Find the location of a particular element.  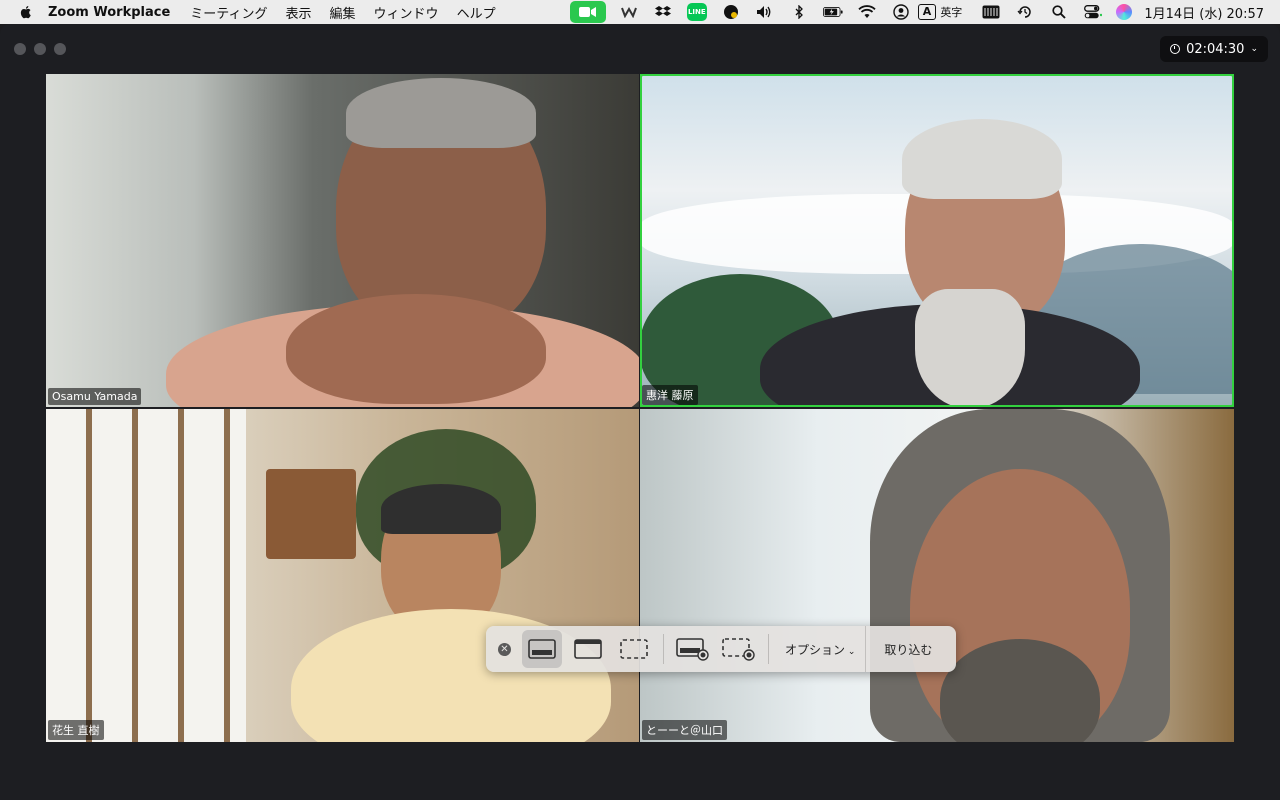

participant-hands is located at coordinates (416, 349).